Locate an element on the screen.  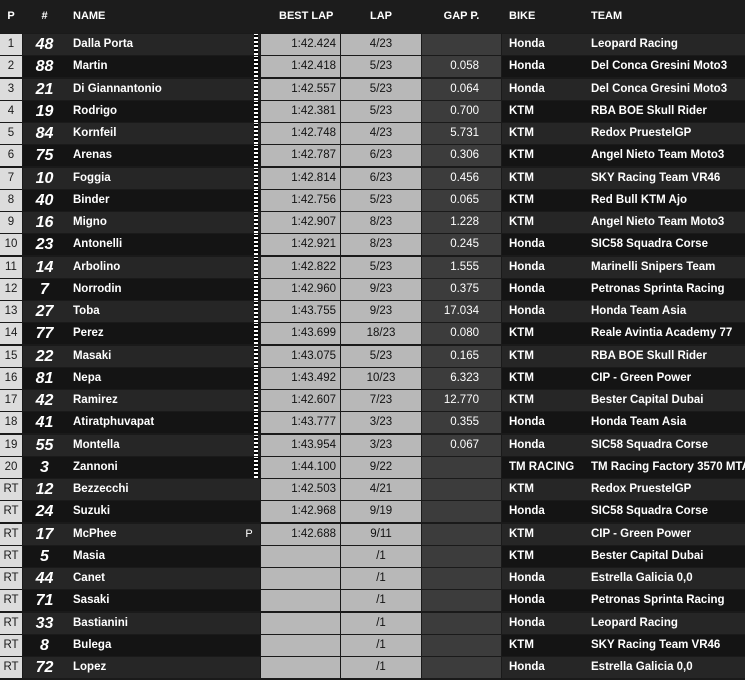
header-name: NAME is located at coordinates (161, 16).